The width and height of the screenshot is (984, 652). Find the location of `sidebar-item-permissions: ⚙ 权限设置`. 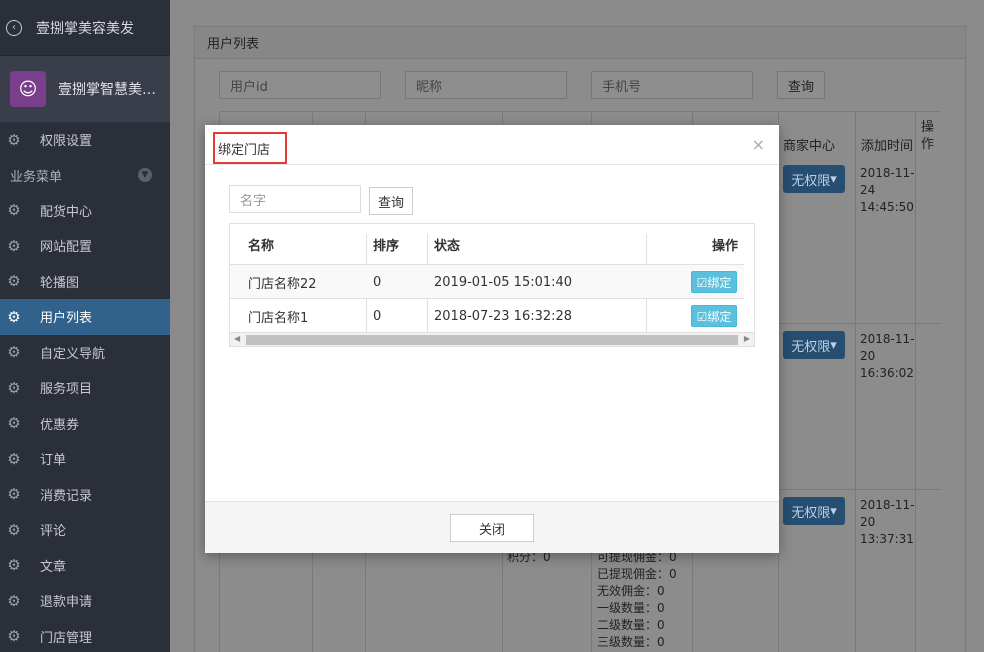

sidebar-item-permissions: ⚙ 权限设置 is located at coordinates (85, 140).